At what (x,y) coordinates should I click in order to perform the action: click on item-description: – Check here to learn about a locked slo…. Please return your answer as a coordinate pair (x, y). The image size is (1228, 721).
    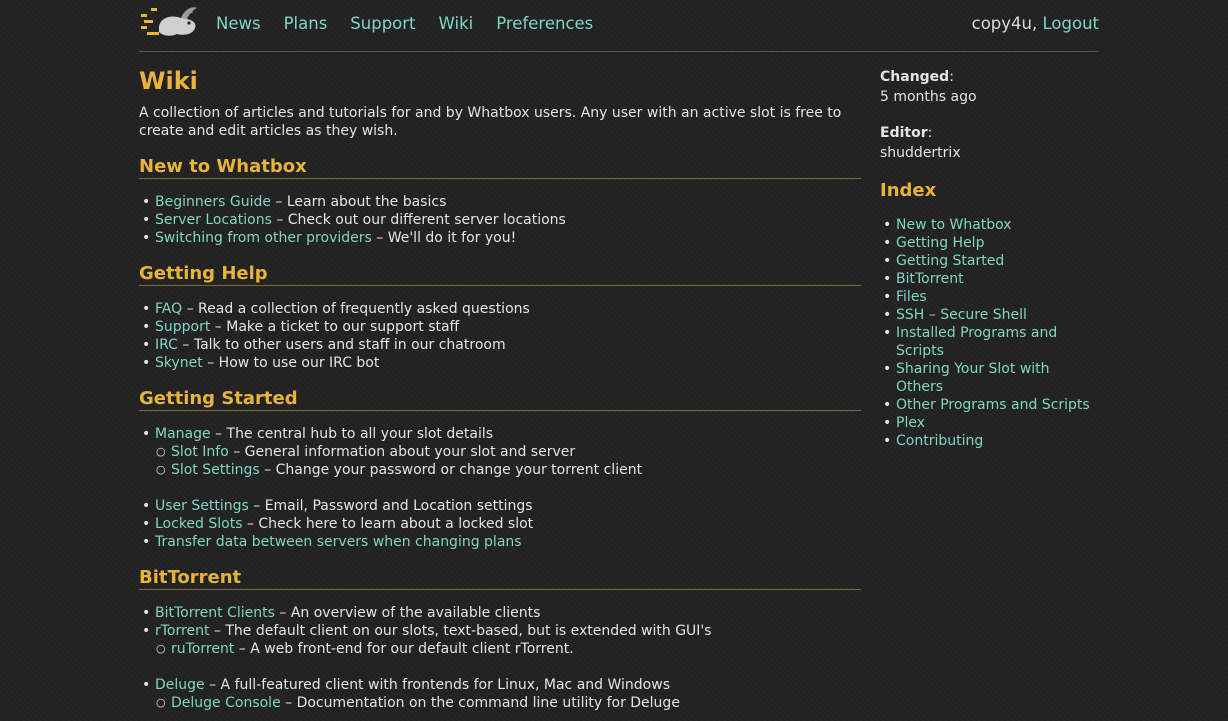
    Looking at the image, I should click on (388, 524).